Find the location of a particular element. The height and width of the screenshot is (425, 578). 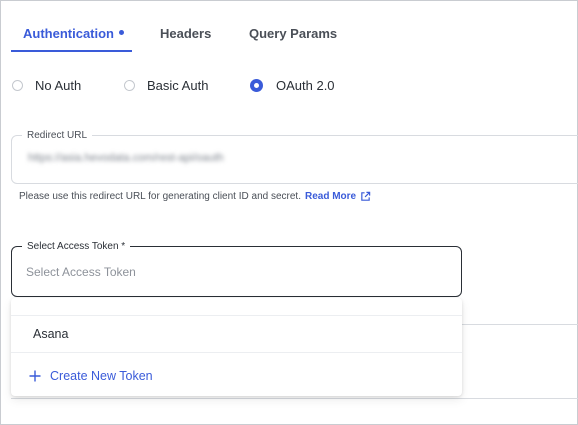

redirect-url-value: https://asia.hevodata.com/rest-api/oauth is located at coordinates (126, 158).